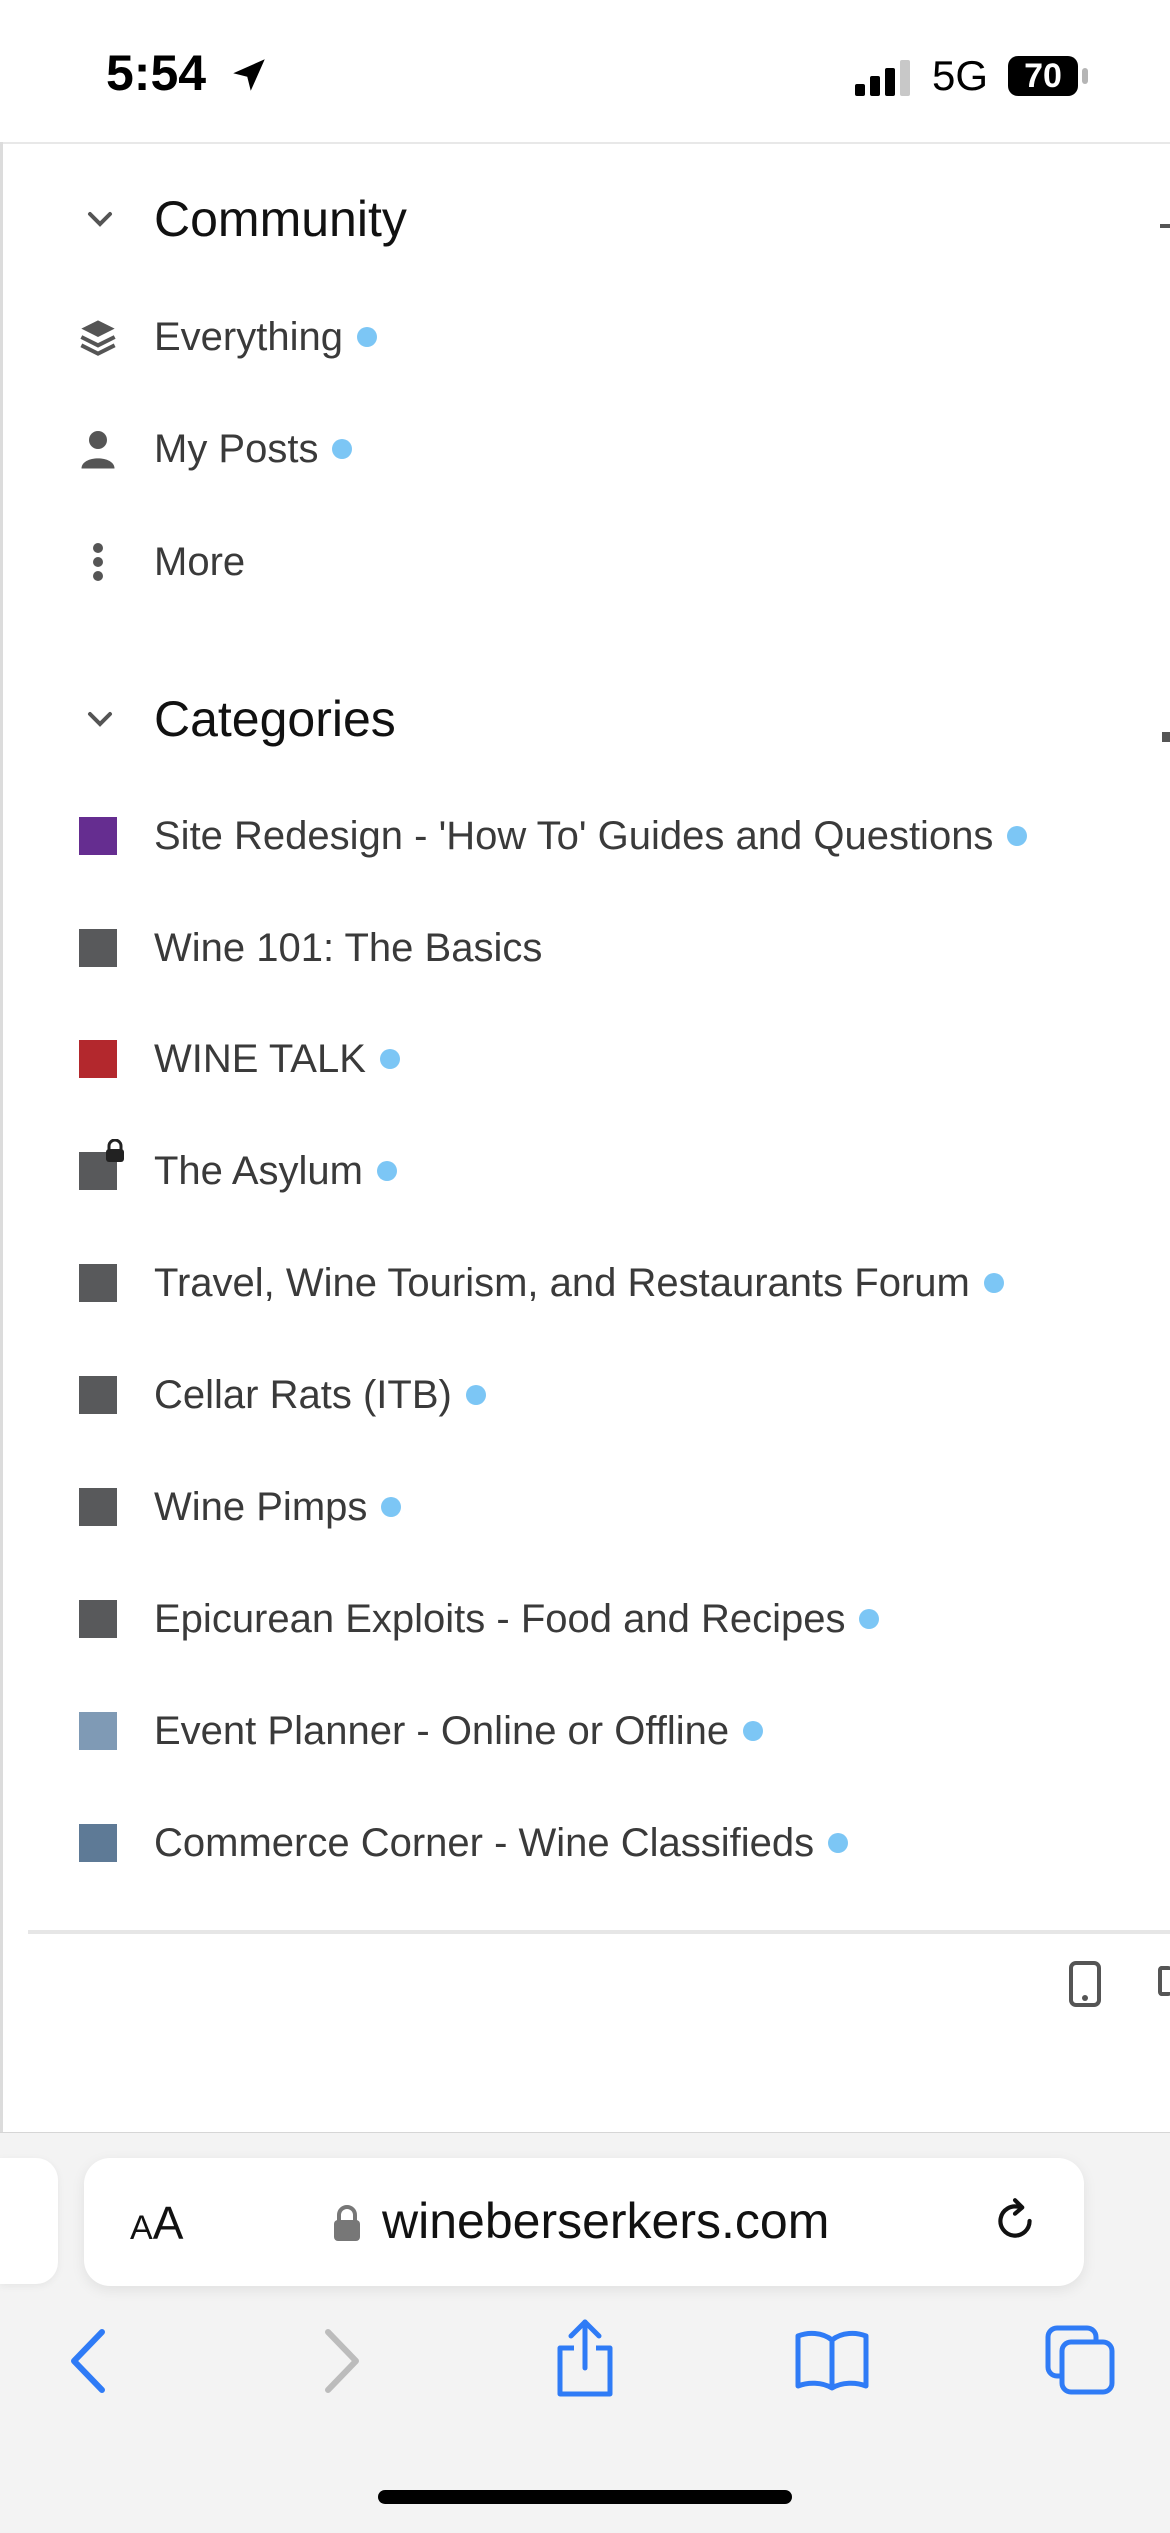 The width and height of the screenshot is (1170, 2533). What do you see at coordinates (156, 2223) in the screenshot?
I see `reader-settings-button: AA` at bounding box center [156, 2223].